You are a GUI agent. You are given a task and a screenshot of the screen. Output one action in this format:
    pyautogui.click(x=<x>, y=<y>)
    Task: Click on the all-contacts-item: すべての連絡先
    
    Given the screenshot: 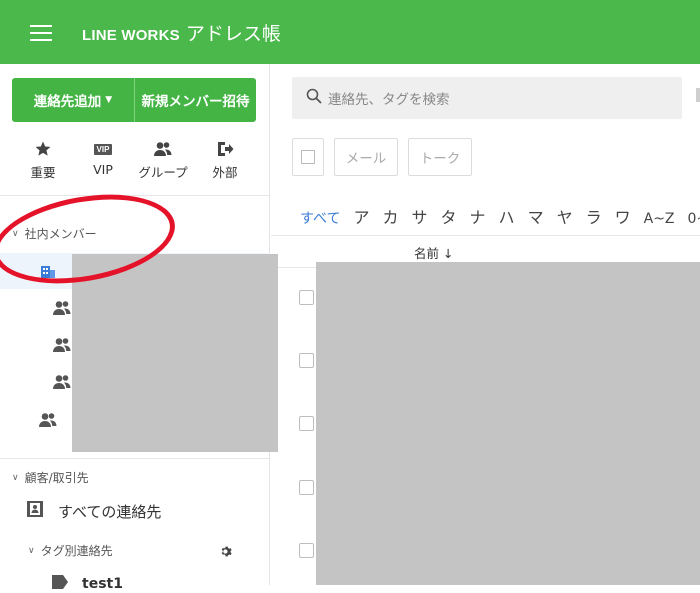 What is the action you would take?
    pyautogui.click(x=93, y=511)
    